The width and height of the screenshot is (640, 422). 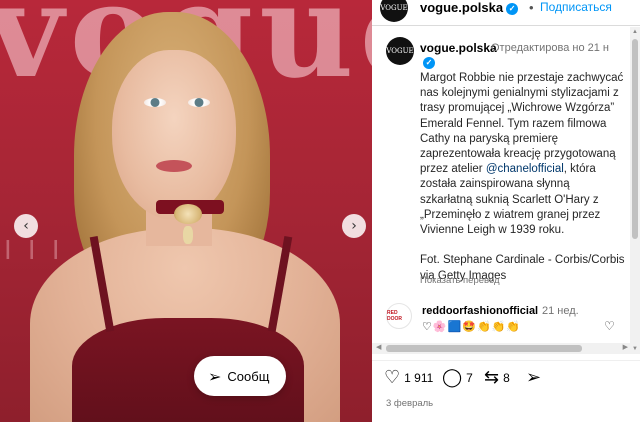 I want to click on comment-text: ♡🌸🟦🤩👏👏👏, so click(x=472, y=326).